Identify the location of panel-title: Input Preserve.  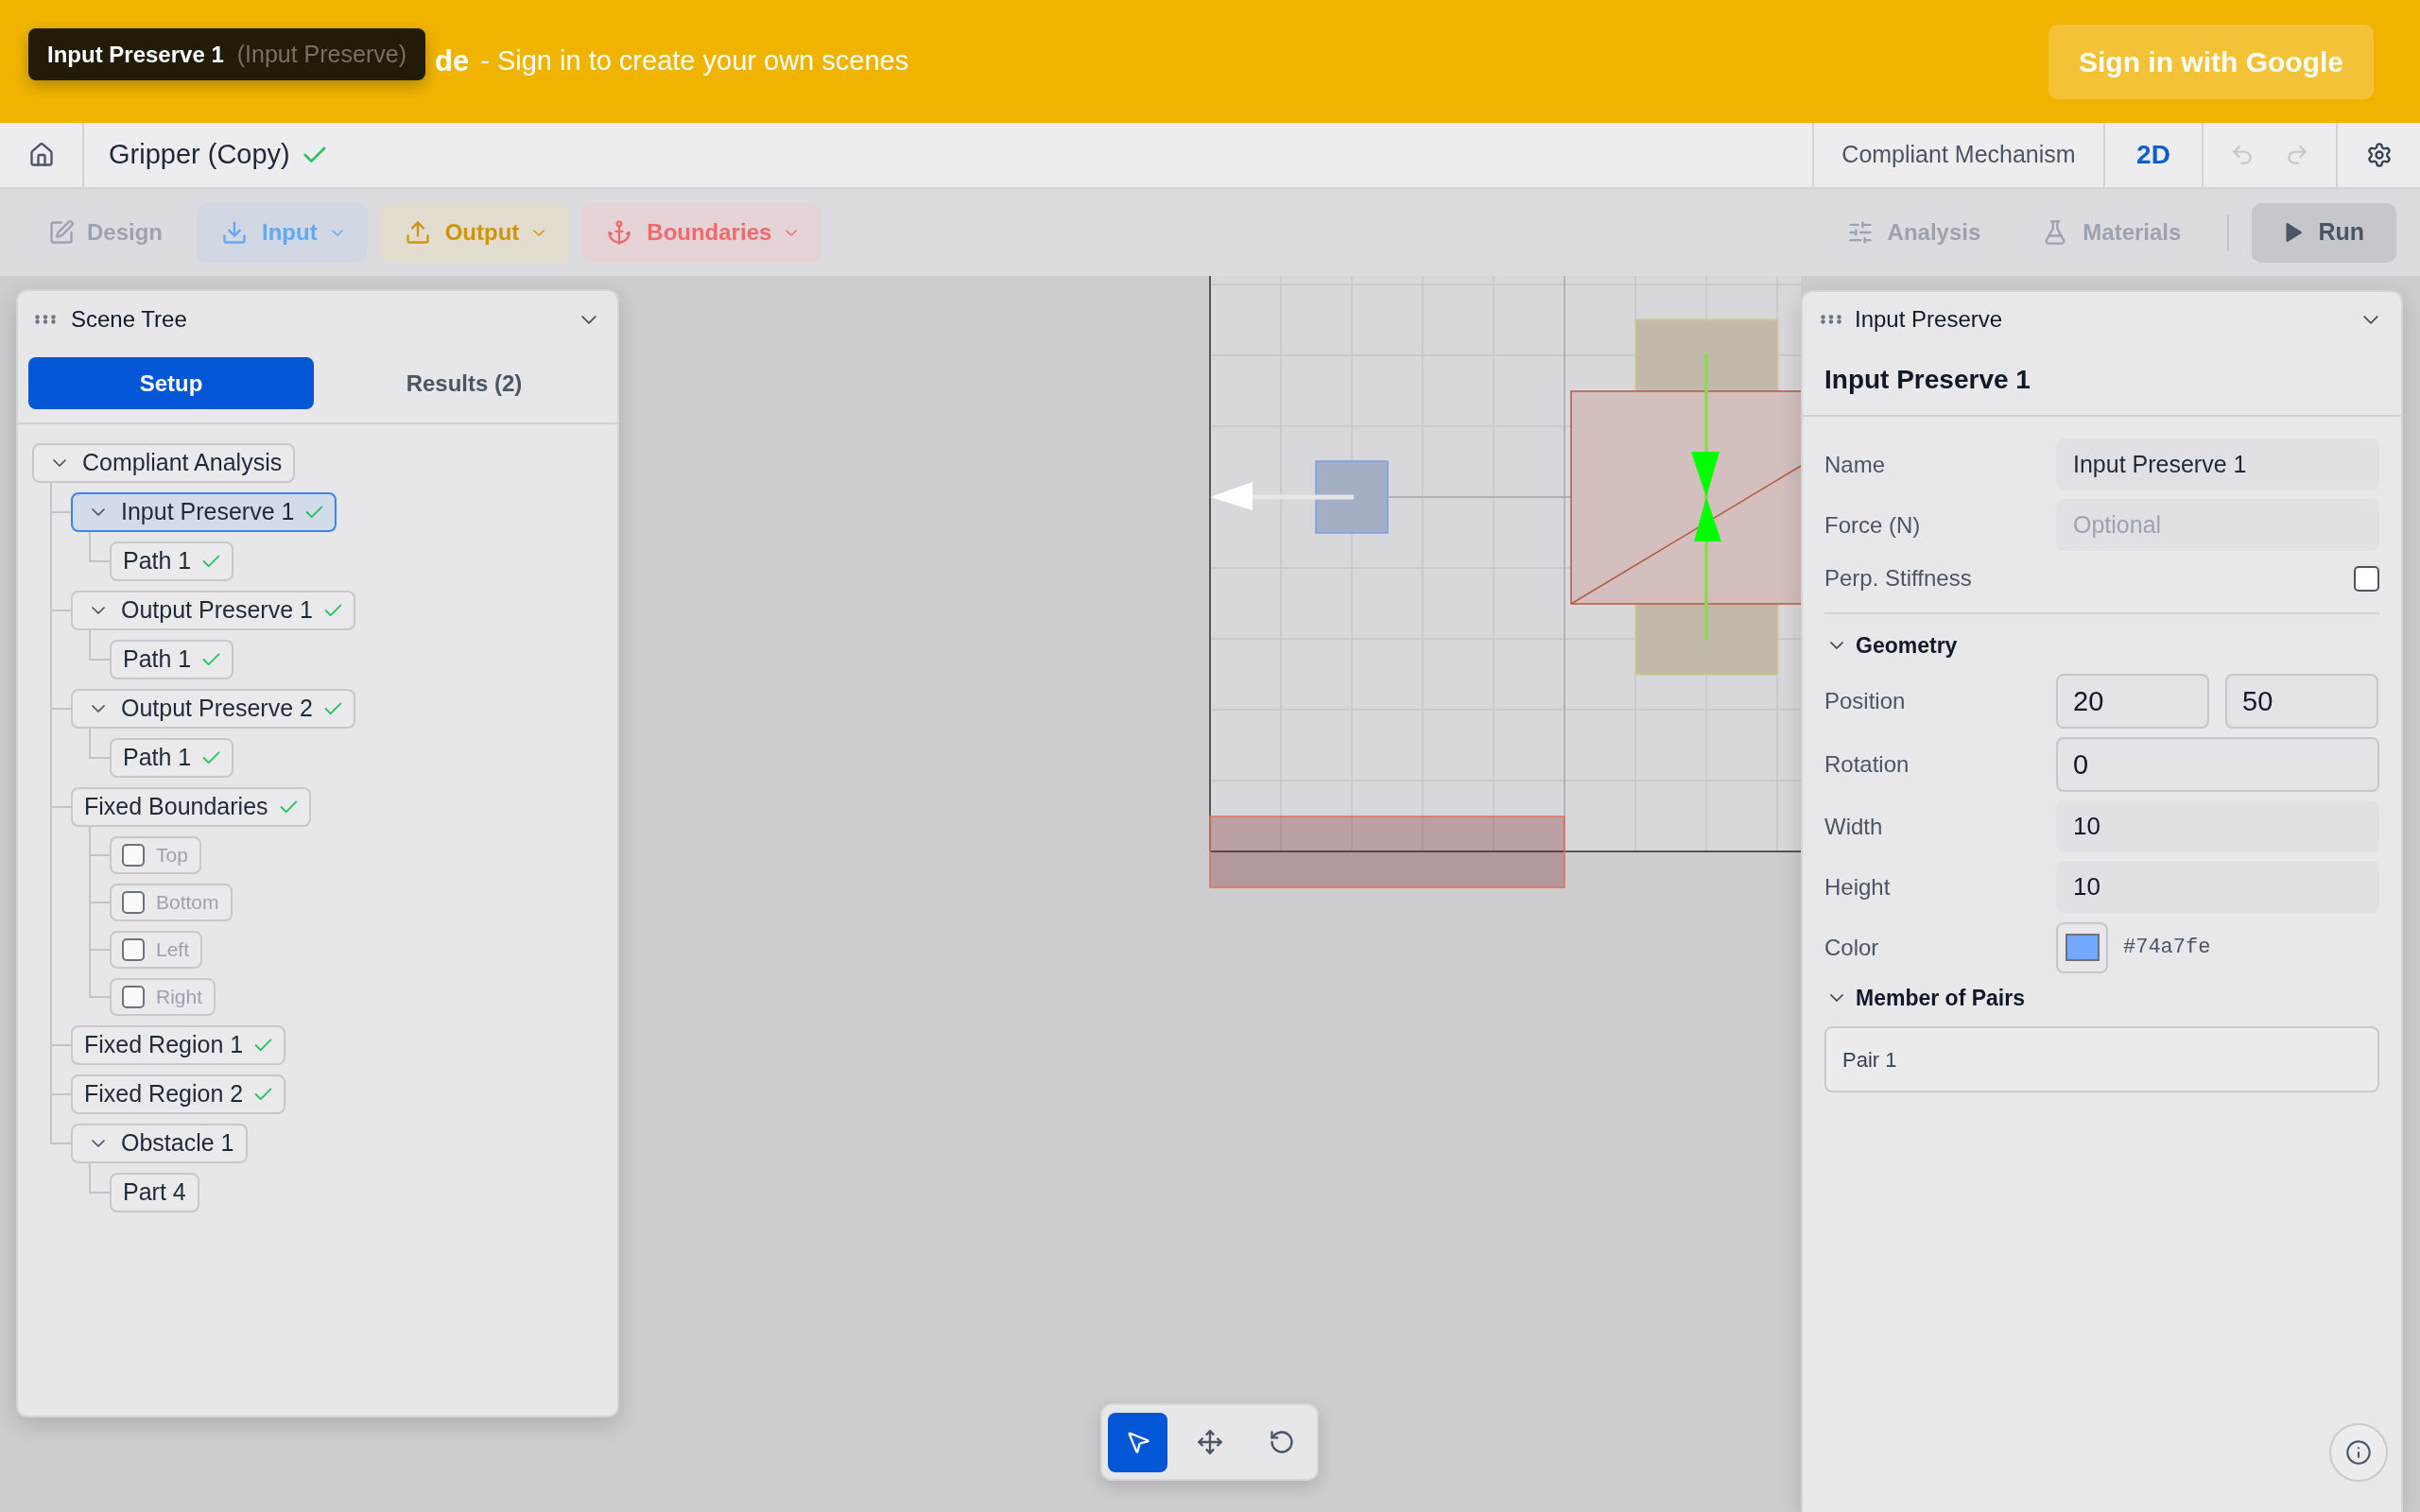
(1929, 319).